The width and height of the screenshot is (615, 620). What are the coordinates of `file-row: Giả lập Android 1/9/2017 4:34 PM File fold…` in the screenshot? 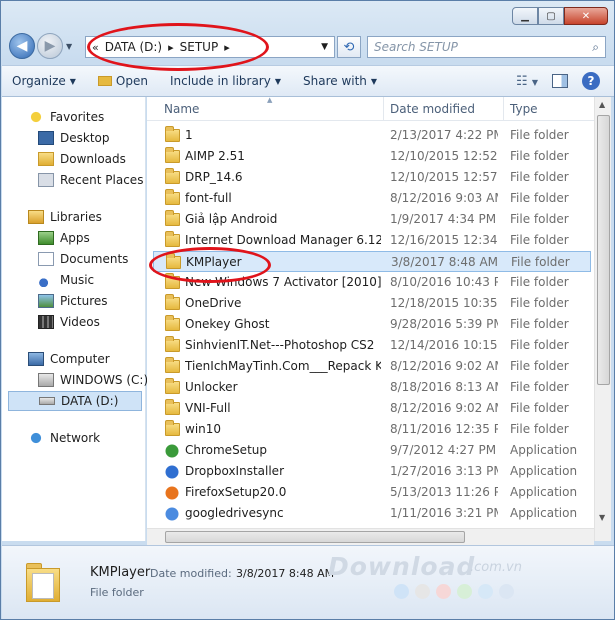 It's located at (372, 219).